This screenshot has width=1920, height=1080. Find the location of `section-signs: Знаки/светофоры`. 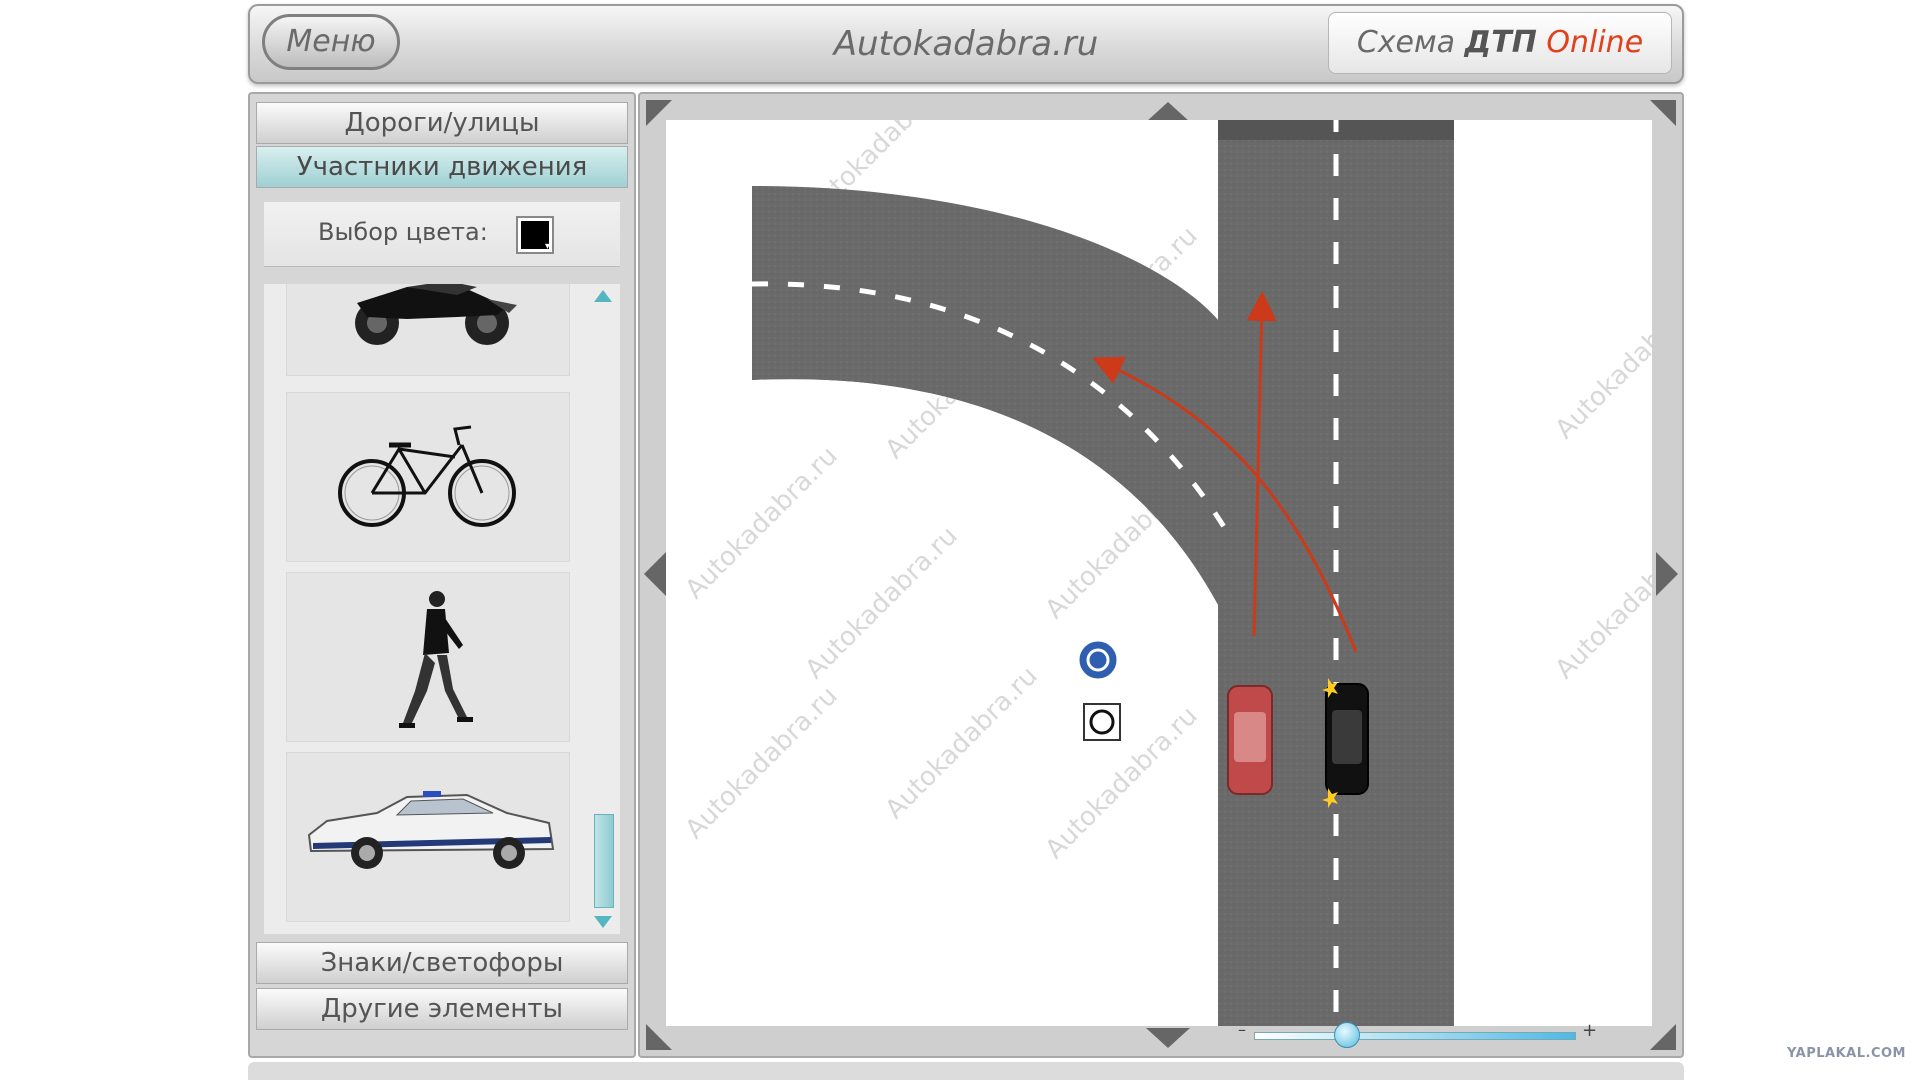

section-signs: Знаки/светофоры is located at coordinates (442, 963).